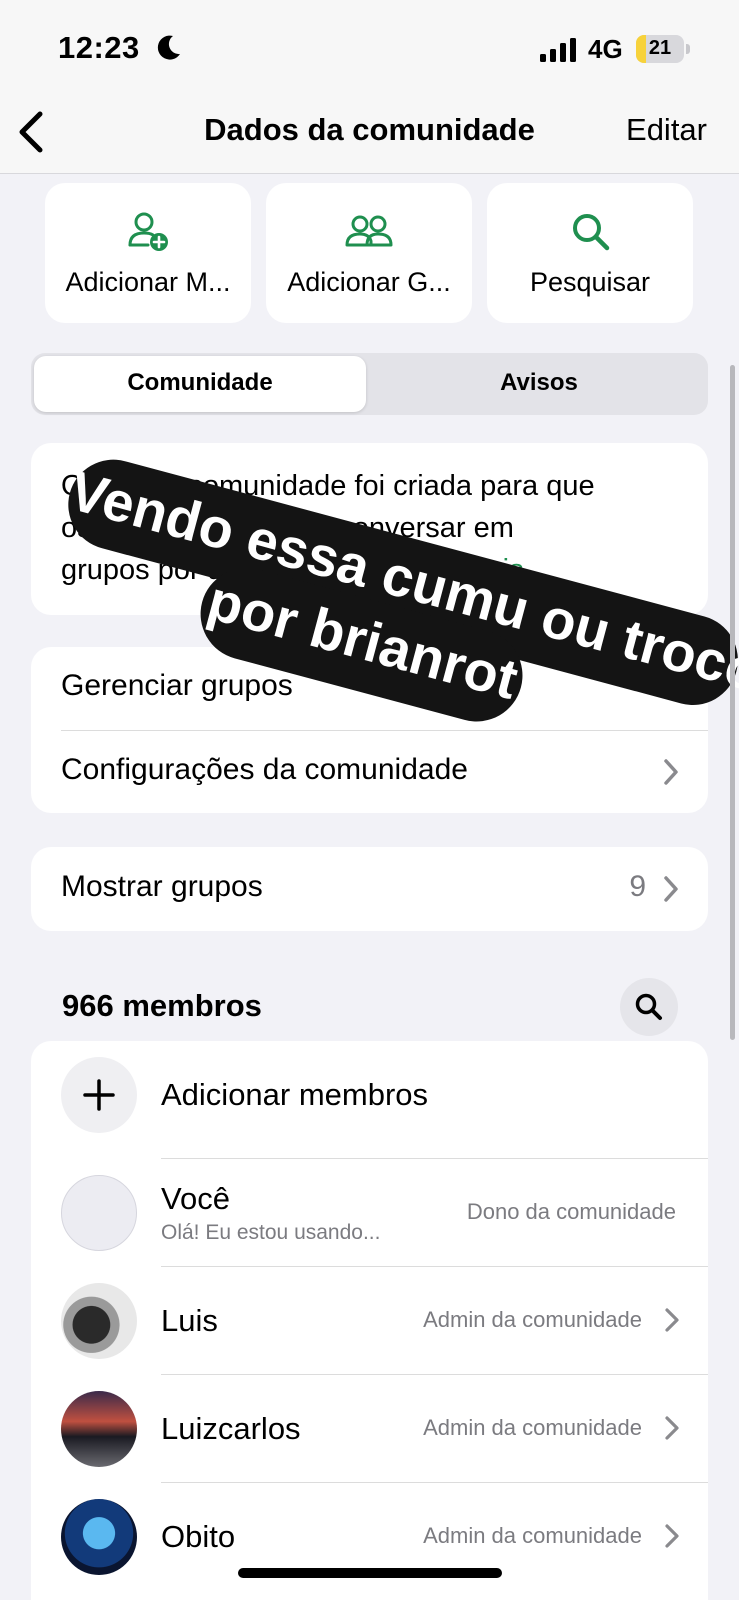 This screenshot has width=739, height=1600. Describe the element at coordinates (558, 50) in the screenshot. I see `signal-icon` at that location.